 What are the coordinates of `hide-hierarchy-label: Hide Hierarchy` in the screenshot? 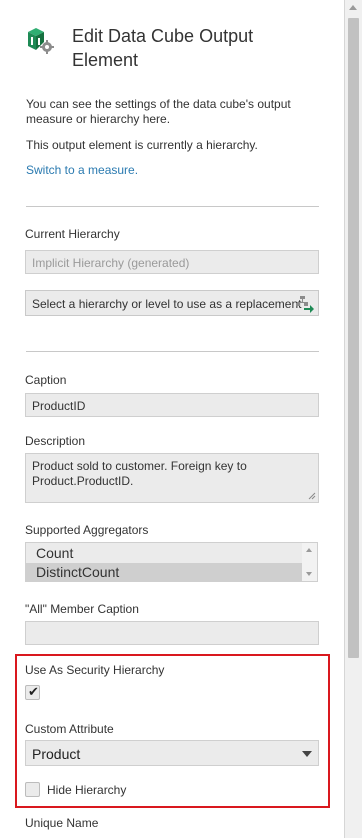 It's located at (87, 790).